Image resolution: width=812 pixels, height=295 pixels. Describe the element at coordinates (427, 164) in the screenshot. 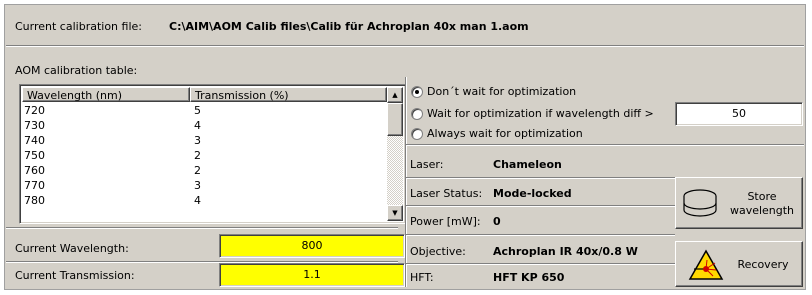

I see `laser-label: Laser:` at that location.